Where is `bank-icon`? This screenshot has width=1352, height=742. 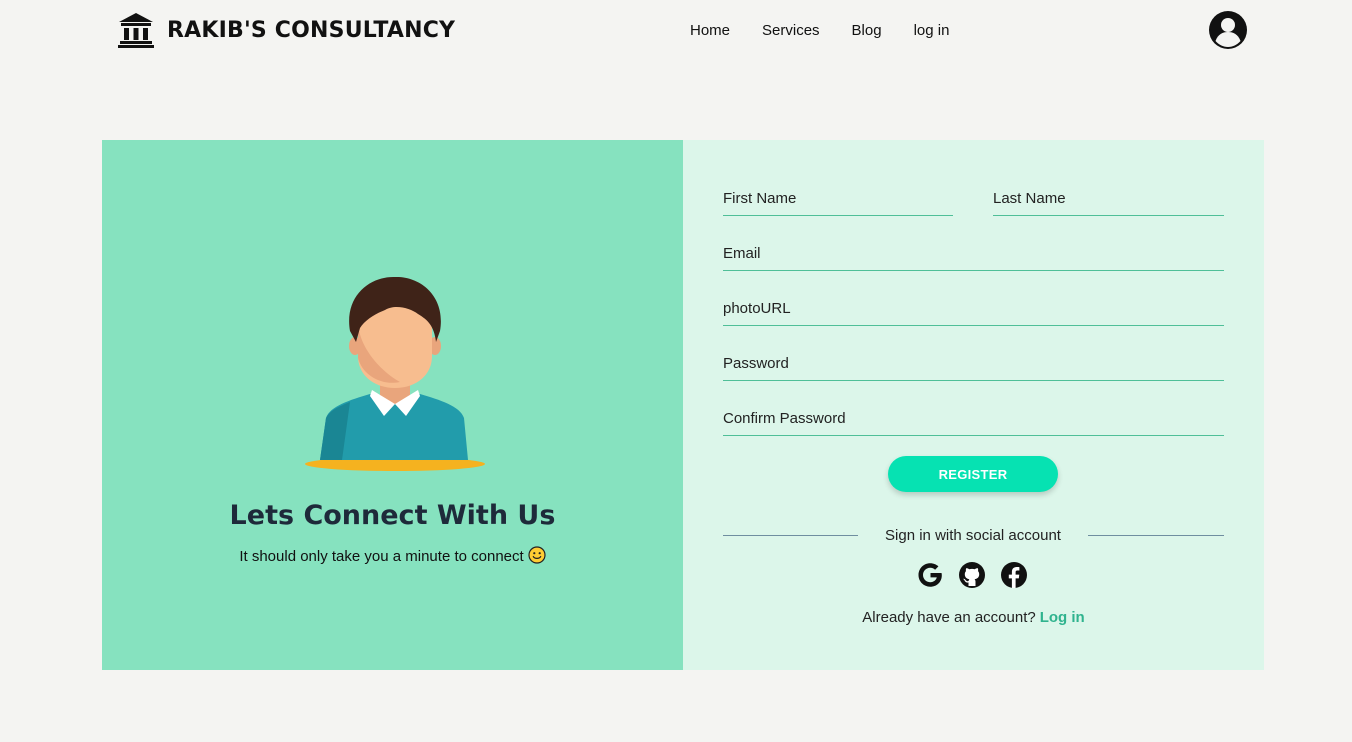 bank-icon is located at coordinates (136, 30).